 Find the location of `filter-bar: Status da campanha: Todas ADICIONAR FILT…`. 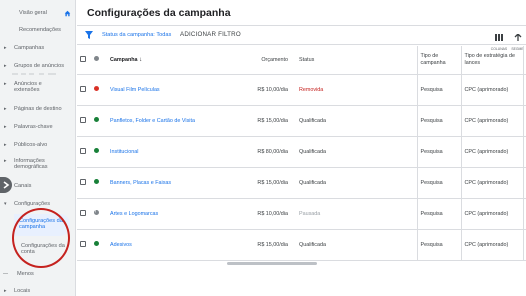

filter-bar: Status da campanha: Todas ADICIONAR FILT… is located at coordinates (301, 38).